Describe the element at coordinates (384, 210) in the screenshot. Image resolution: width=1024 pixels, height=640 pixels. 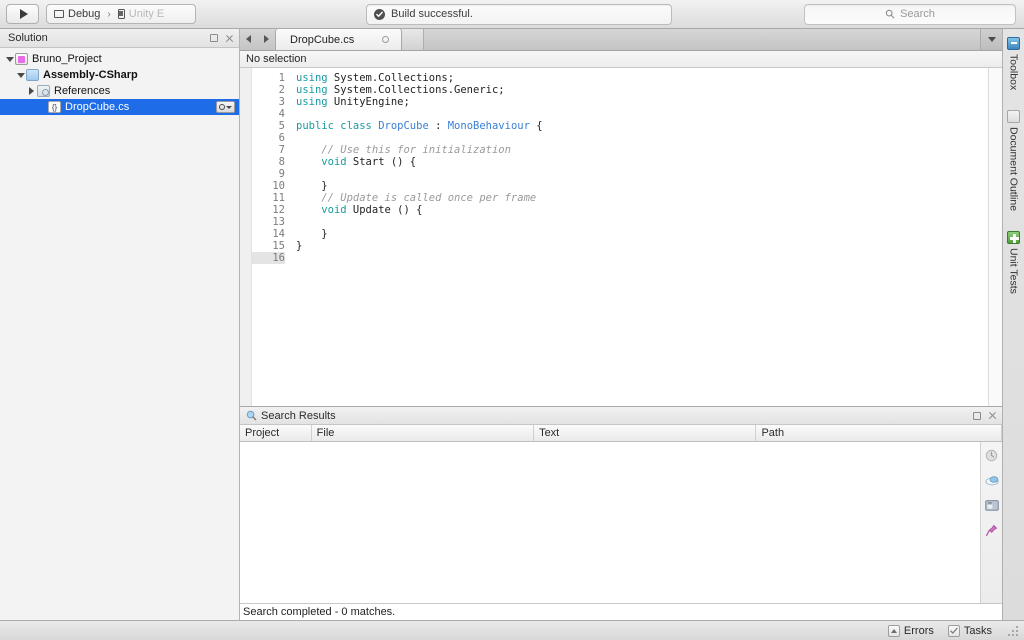
I see `code-token: Update () {` at that location.